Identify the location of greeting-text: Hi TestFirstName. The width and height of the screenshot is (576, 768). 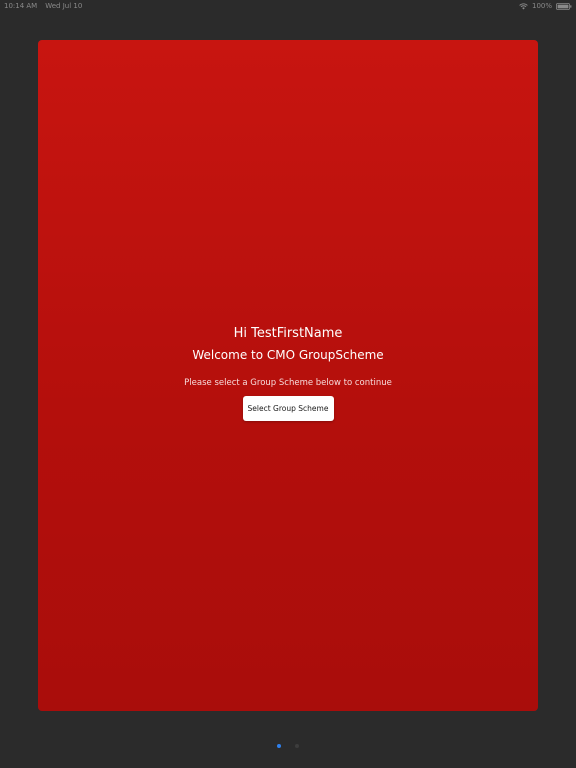
(288, 333).